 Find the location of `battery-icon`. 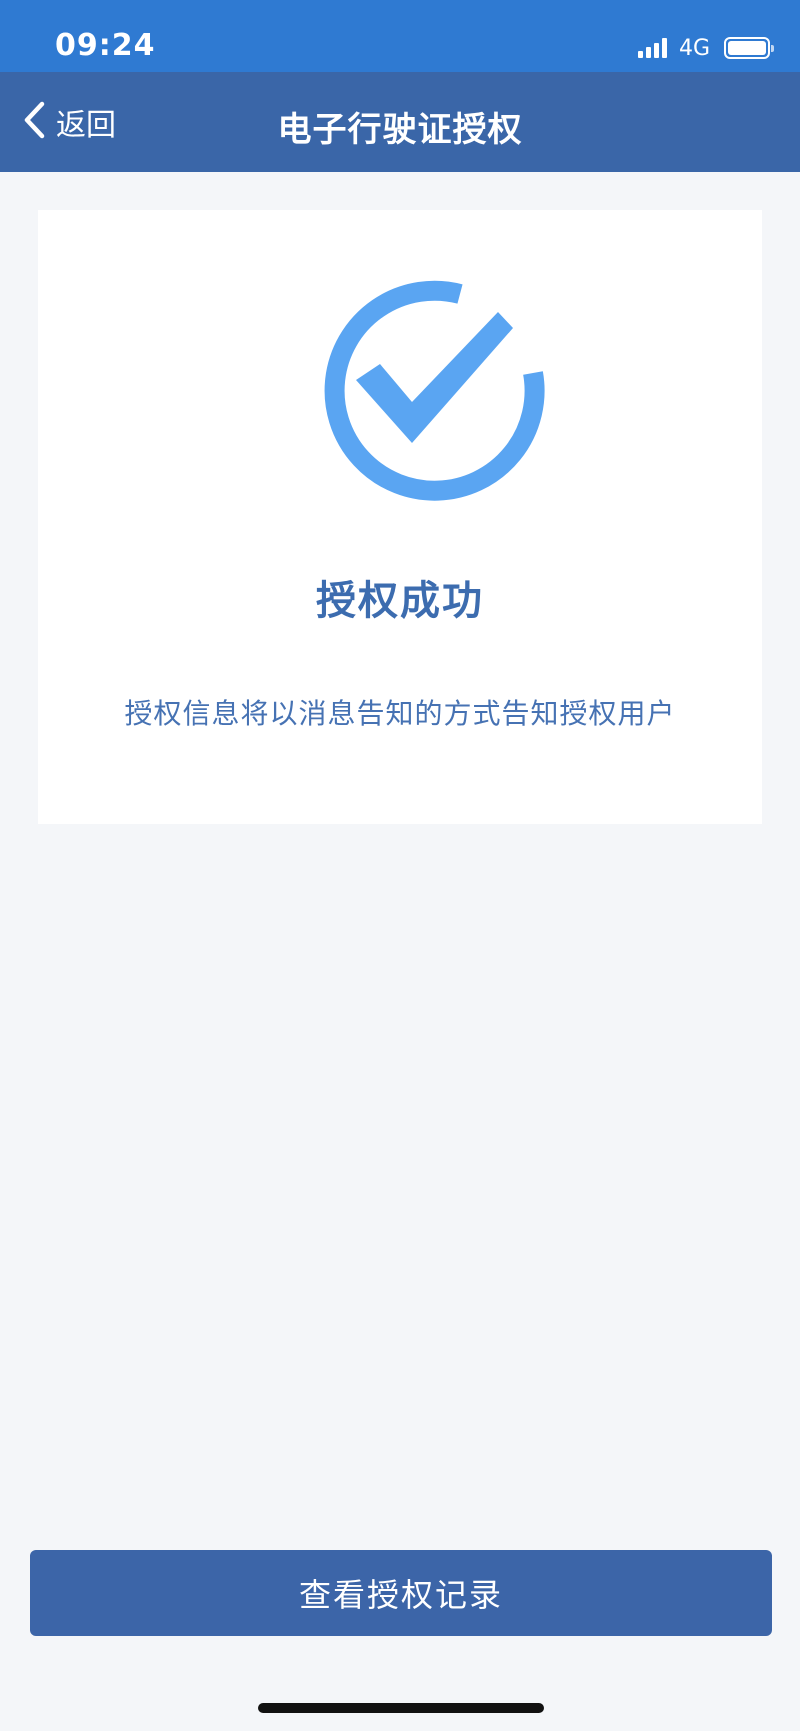

battery-icon is located at coordinates (749, 48).